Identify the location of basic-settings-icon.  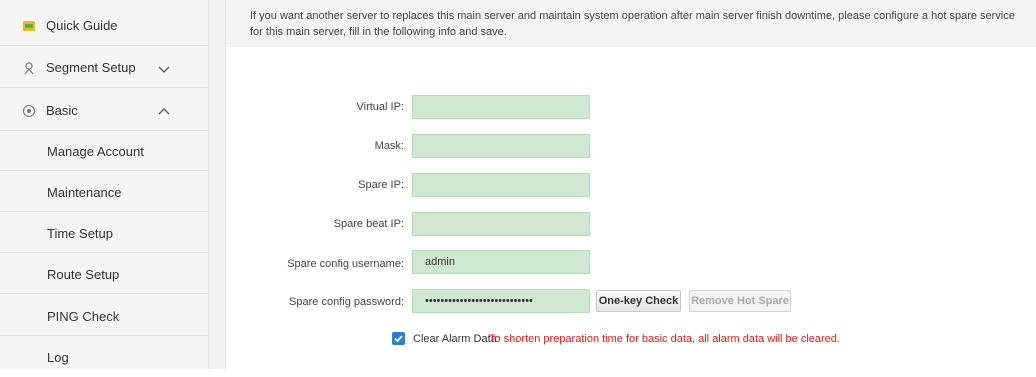
(29, 111).